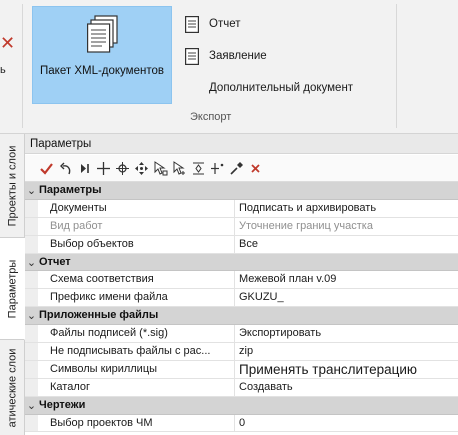 The image size is (458, 435). Describe the element at coordinates (198, 168) in the screenshot. I see `fit-icon` at that location.